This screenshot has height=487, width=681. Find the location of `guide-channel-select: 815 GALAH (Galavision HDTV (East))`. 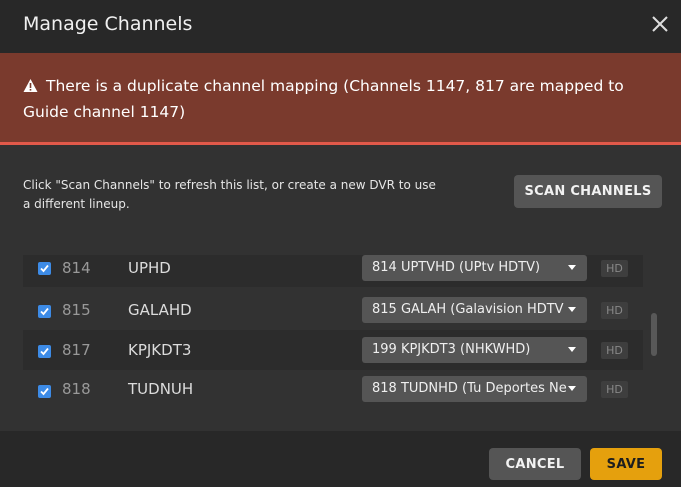

guide-channel-select: 815 GALAH (Galavision HDTV (East)) is located at coordinates (474, 310).